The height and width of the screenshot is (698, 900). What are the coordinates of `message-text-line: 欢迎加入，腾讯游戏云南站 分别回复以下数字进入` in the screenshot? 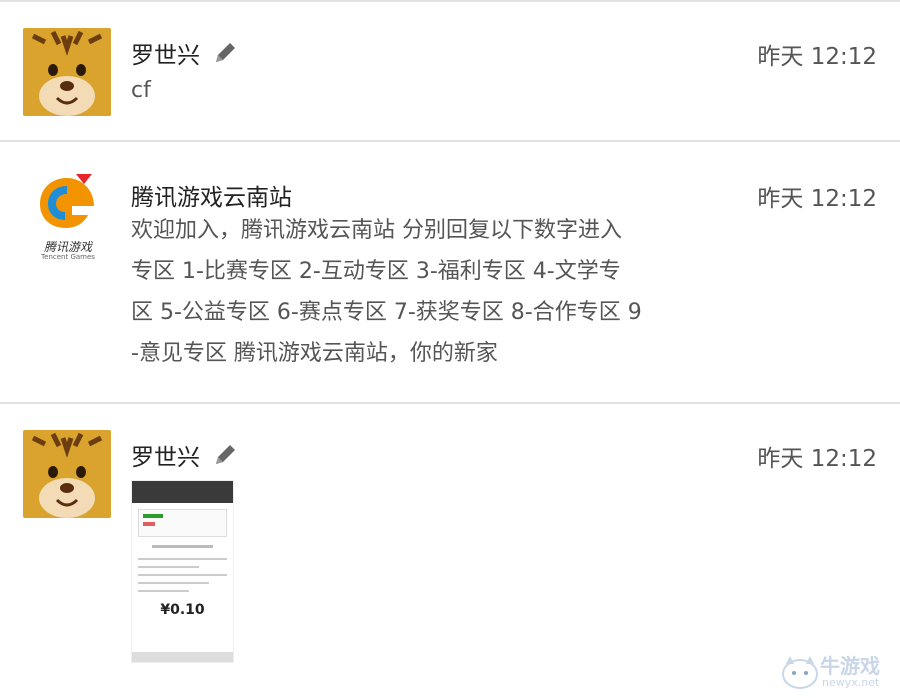 It's located at (376, 230).